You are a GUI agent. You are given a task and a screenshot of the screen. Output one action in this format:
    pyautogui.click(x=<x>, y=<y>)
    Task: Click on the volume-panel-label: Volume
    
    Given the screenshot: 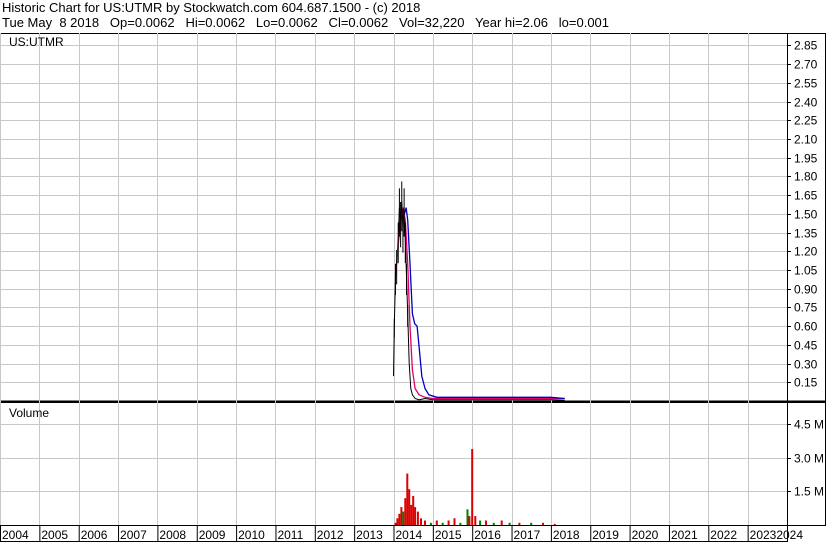 What is the action you would take?
    pyautogui.click(x=29, y=413)
    